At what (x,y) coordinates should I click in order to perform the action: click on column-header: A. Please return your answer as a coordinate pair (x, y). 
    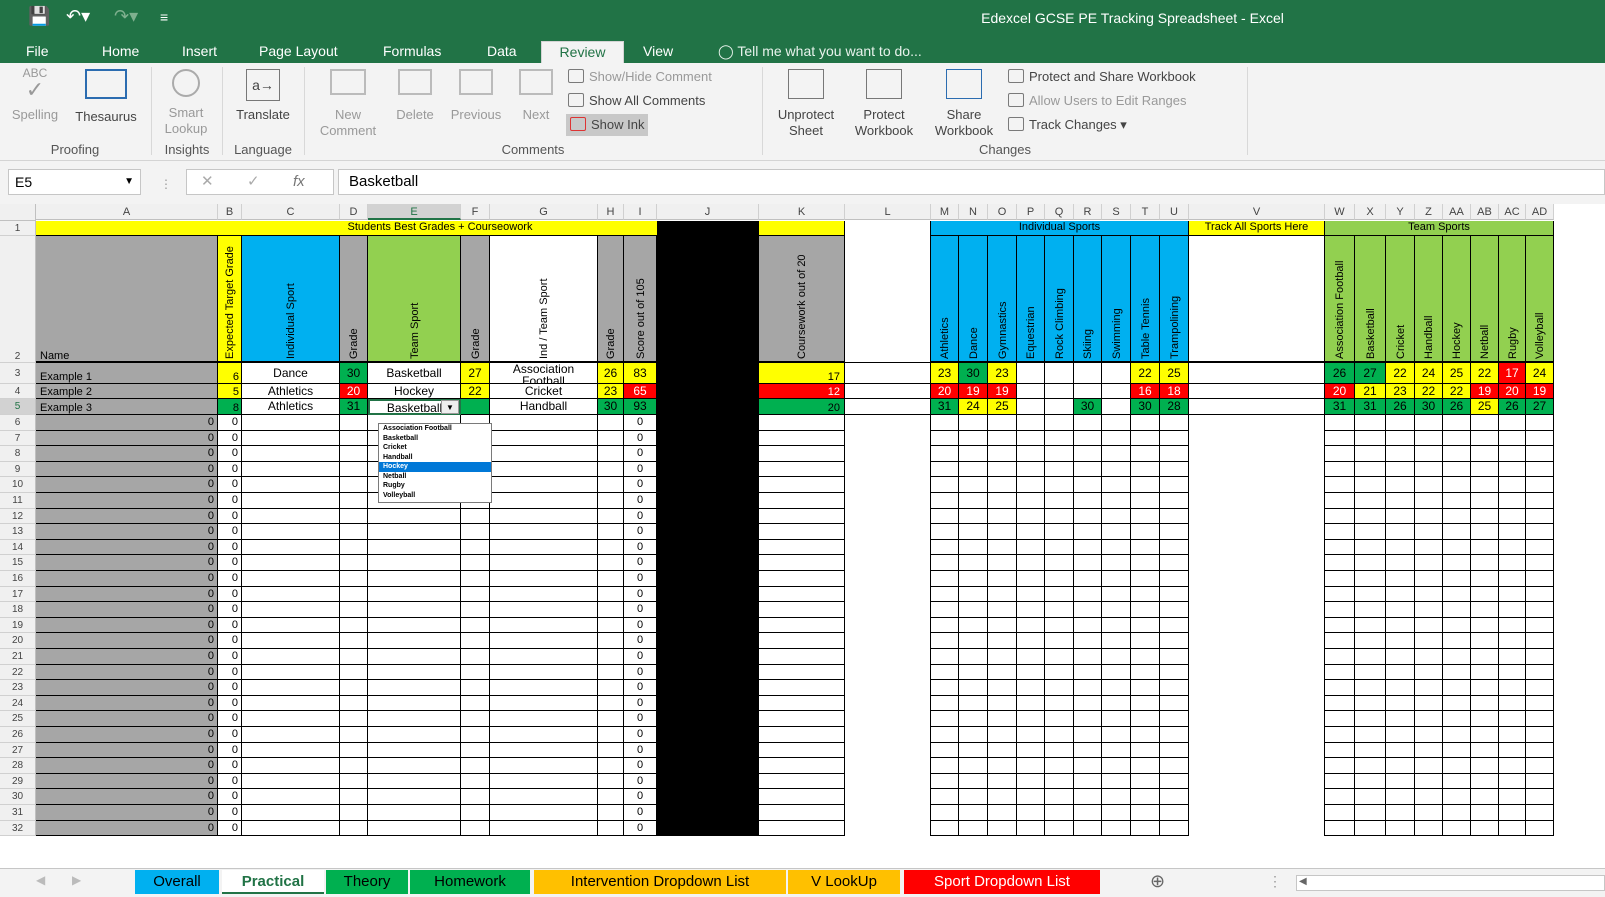
    Looking at the image, I should click on (127, 212).